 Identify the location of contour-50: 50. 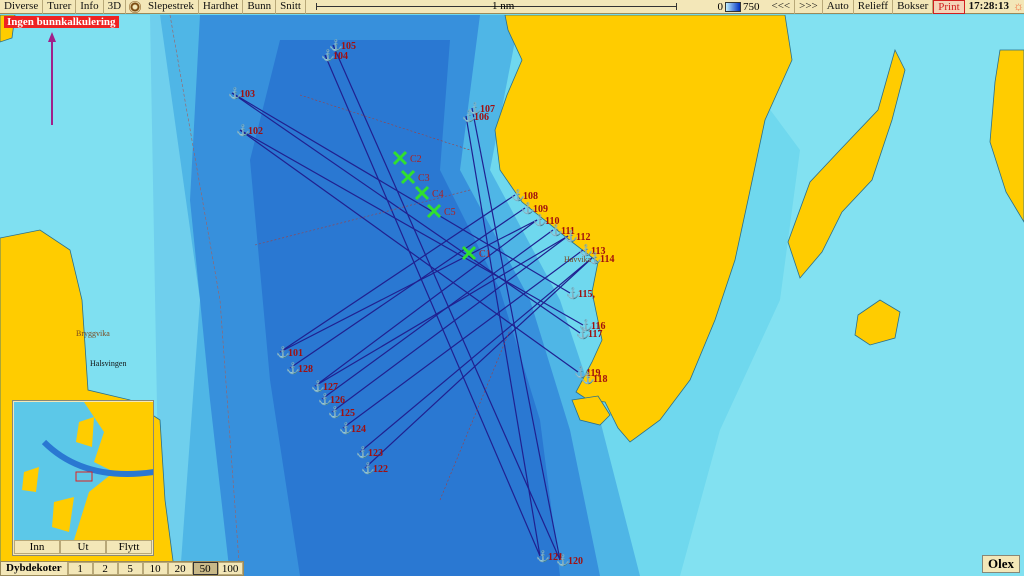
(205, 568).